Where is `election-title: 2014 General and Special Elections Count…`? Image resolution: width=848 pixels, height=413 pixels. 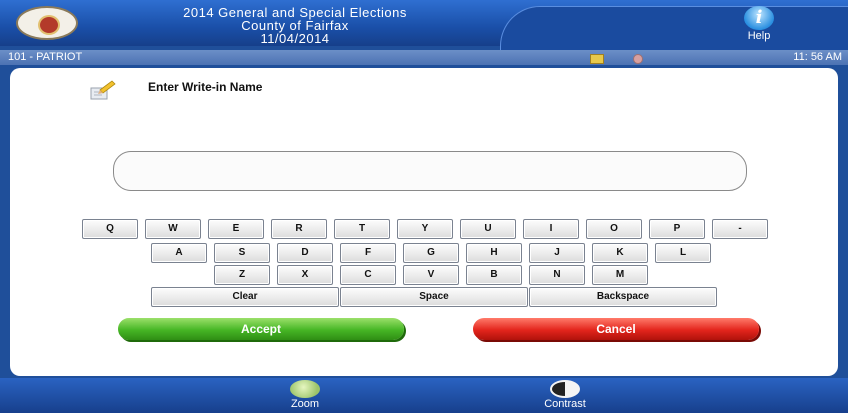 election-title: 2014 General and Special Elections Count… is located at coordinates (295, 25).